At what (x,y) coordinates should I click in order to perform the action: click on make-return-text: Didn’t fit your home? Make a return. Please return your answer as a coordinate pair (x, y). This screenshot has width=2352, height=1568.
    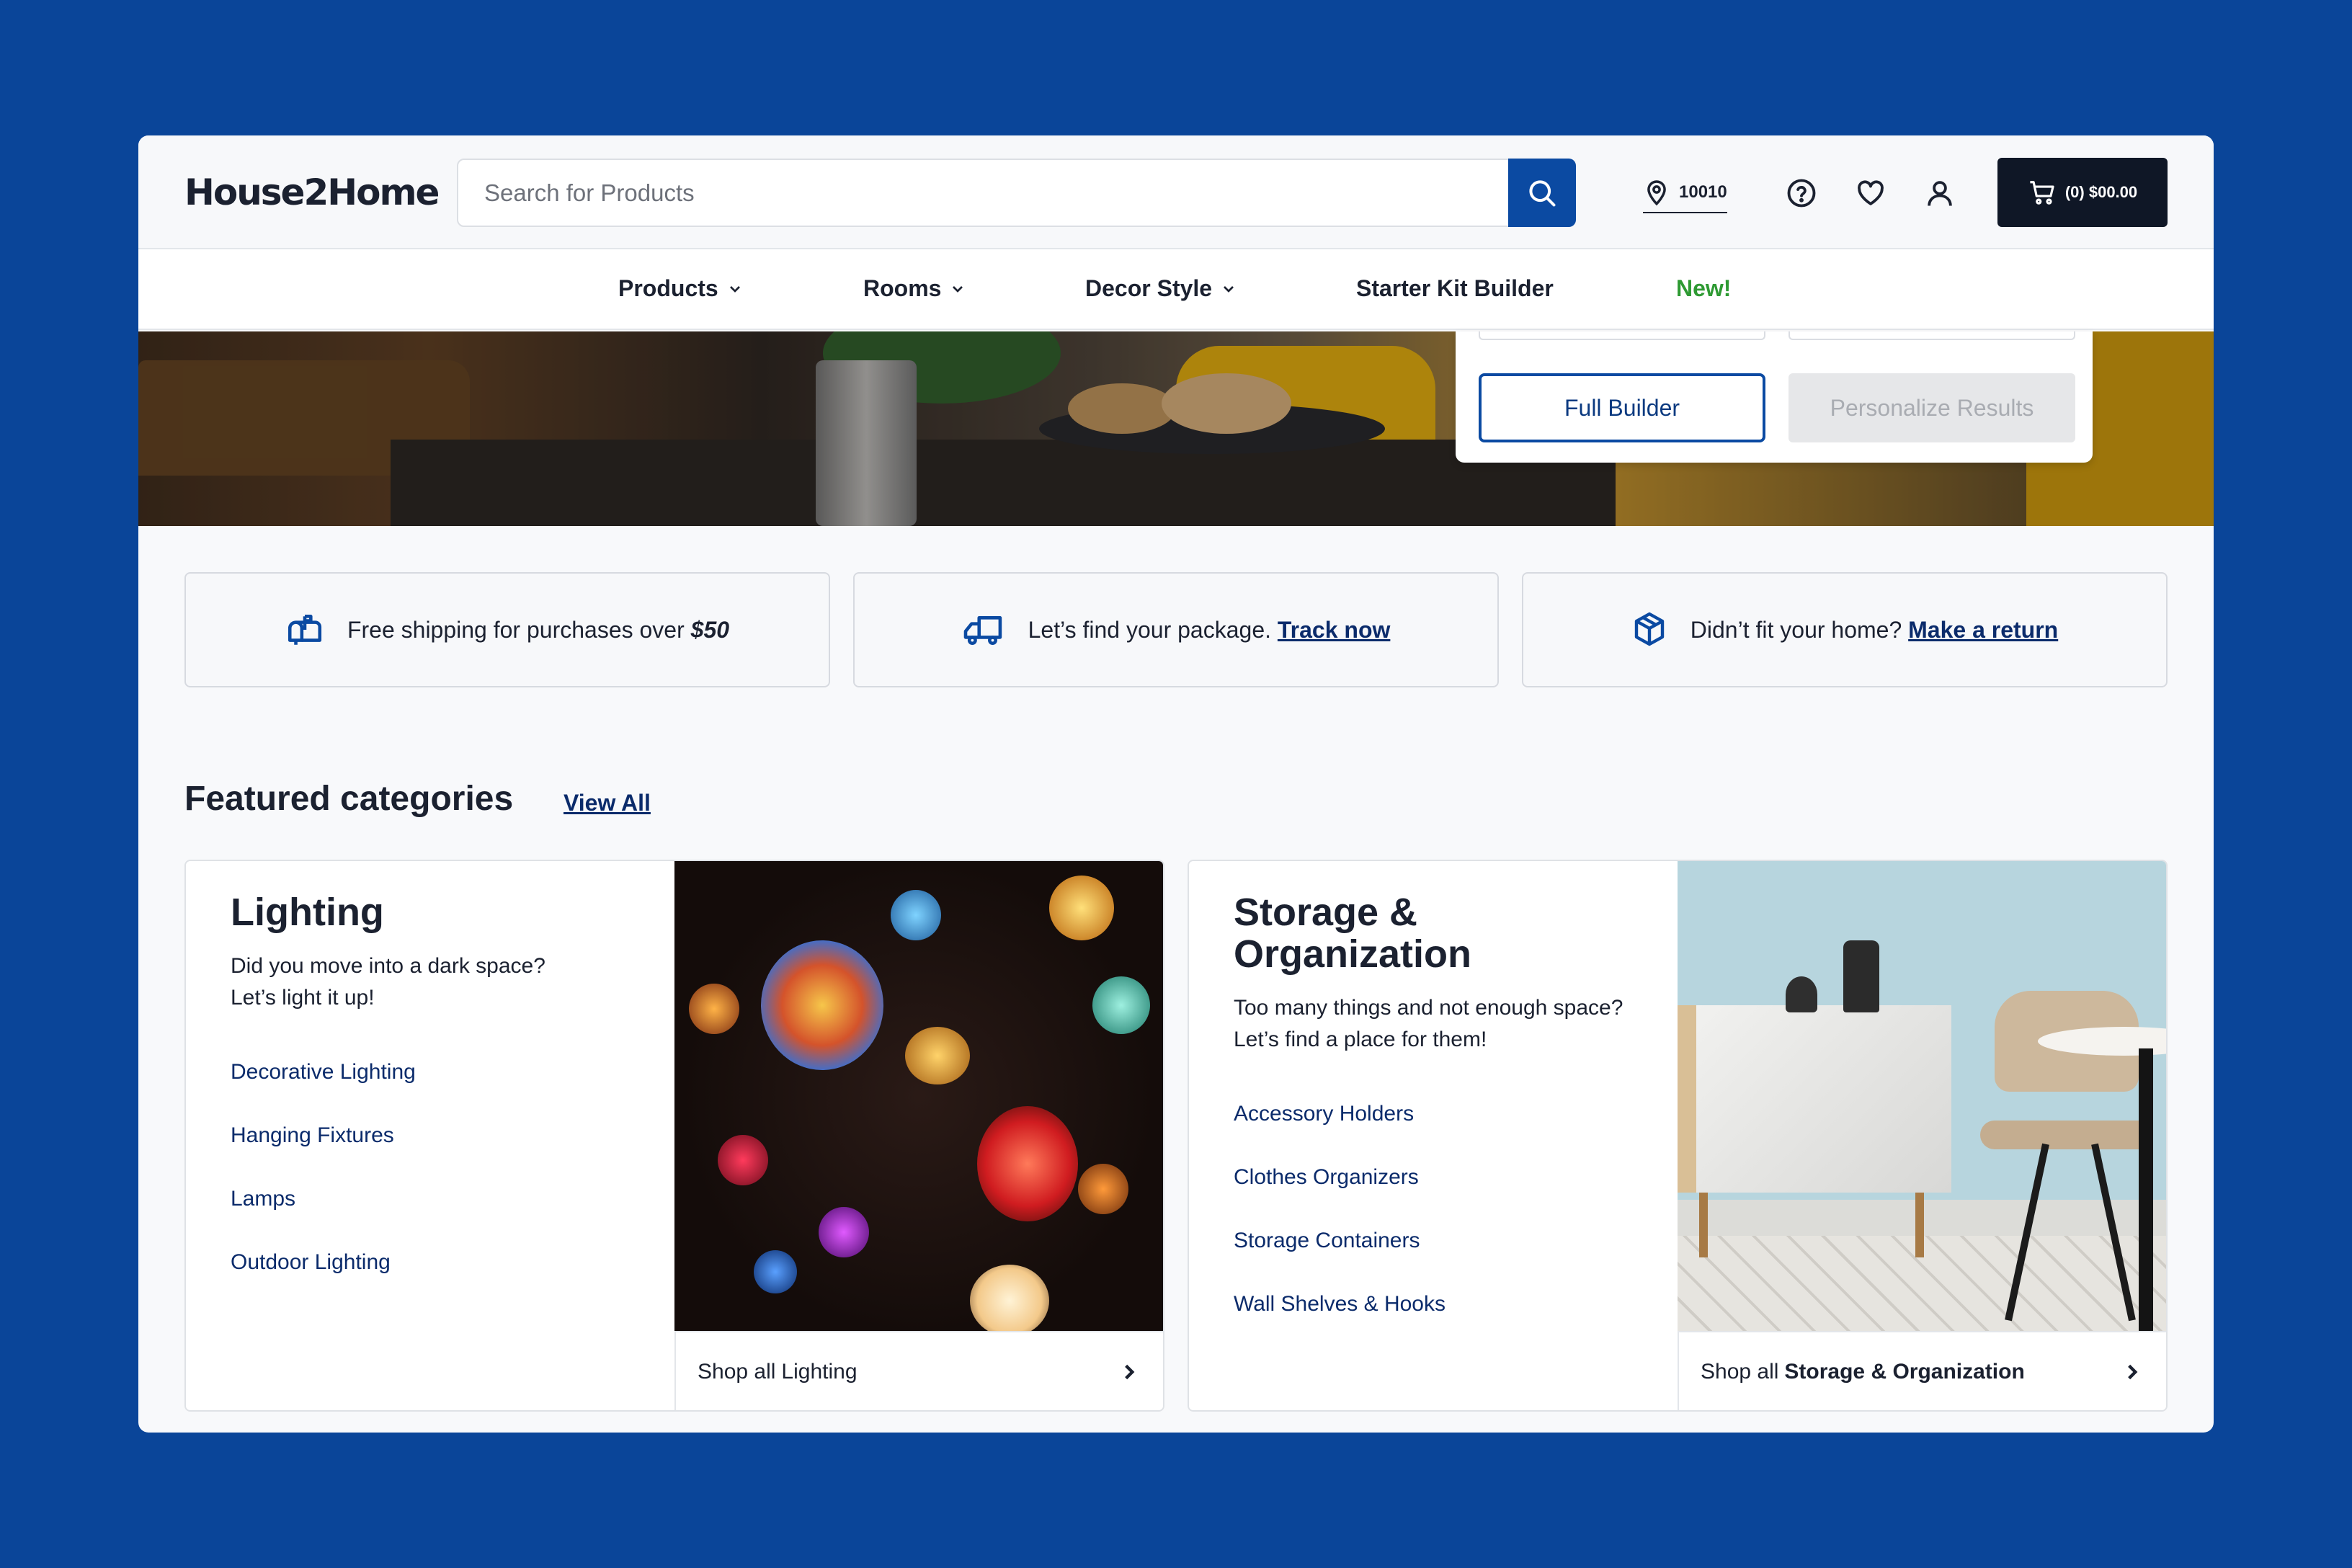
    Looking at the image, I should click on (1874, 630).